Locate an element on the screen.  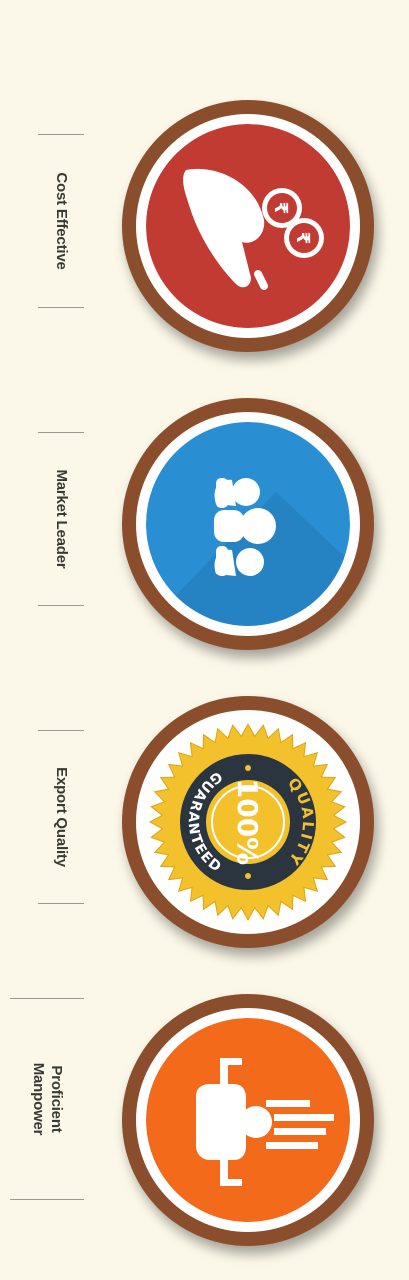
quality-seal-icon: QUALITY GUARANTEED 100% is located at coordinates (248, 822).